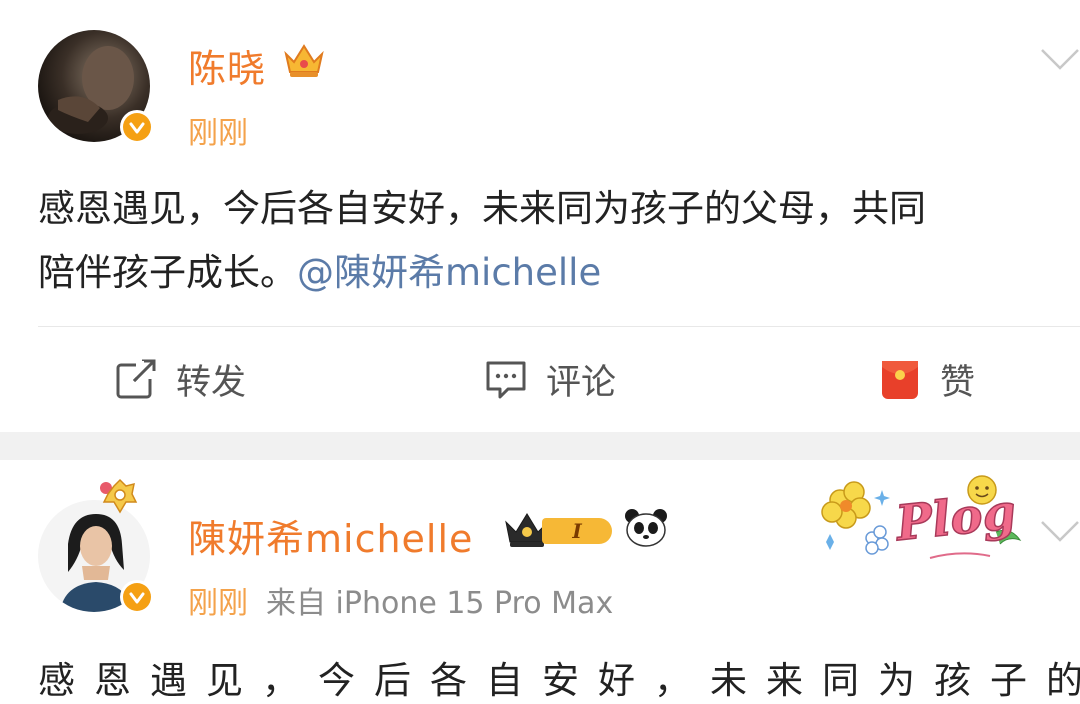  I want to click on author-name-text: 陳妍希michelle, so click(331, 539).